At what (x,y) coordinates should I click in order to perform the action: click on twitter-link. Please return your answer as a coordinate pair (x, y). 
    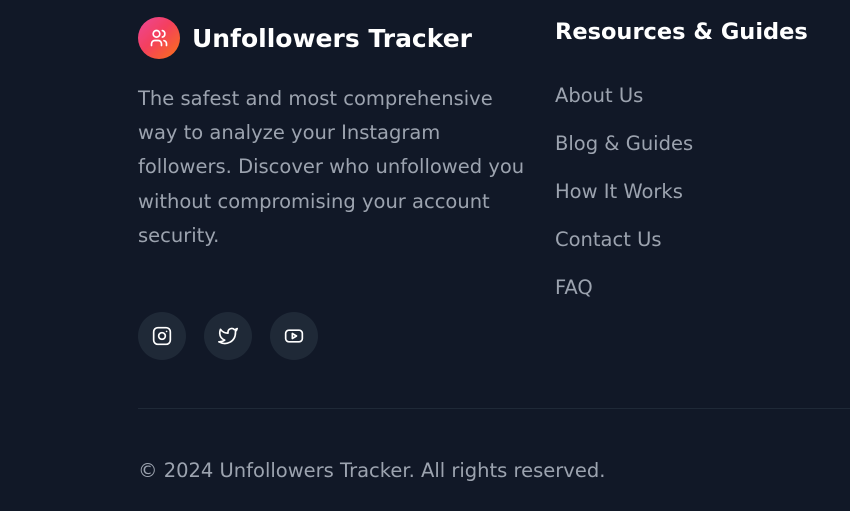
    Looking at the image, I should click on (228, 336).